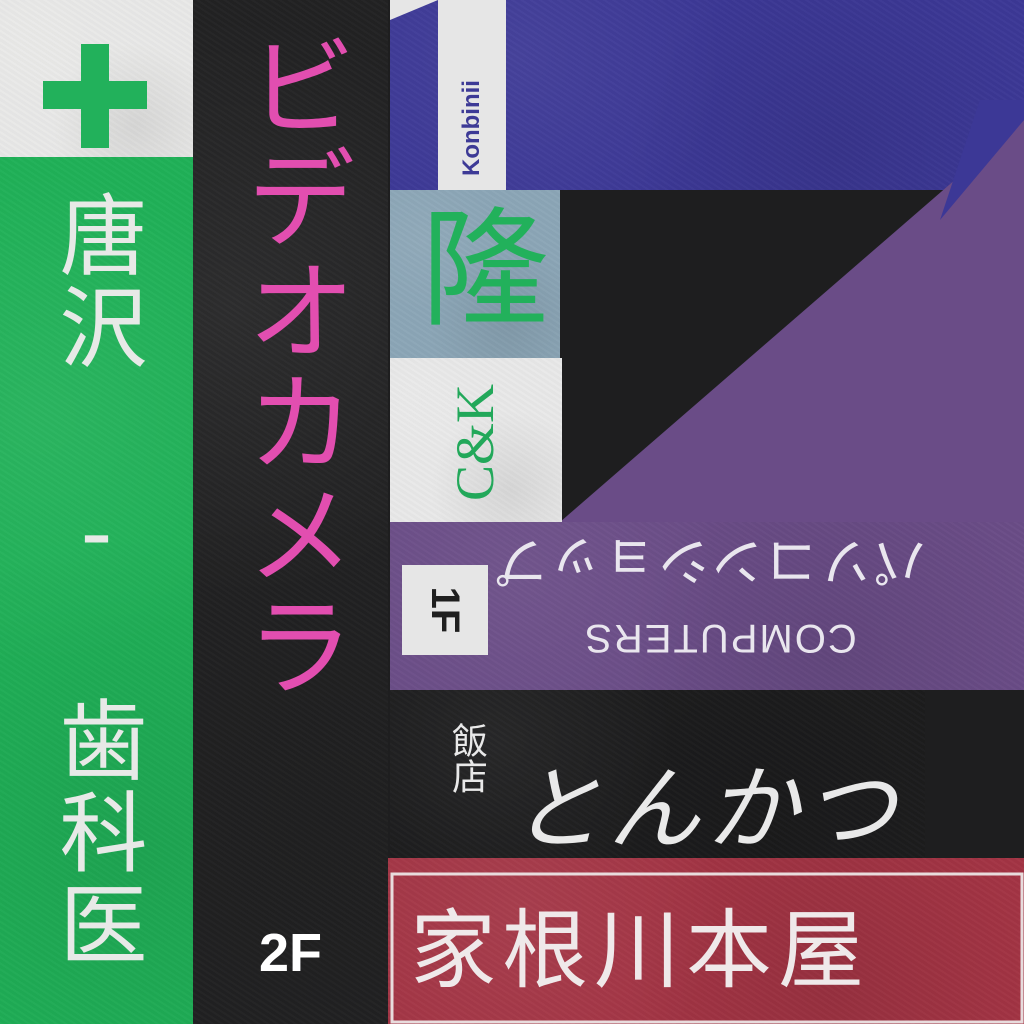 The image size is (1024, 1024). Describe the element at coordinates (466, 758) in the screenshot. I see `restaurant-type-label: 飯店` at that location.